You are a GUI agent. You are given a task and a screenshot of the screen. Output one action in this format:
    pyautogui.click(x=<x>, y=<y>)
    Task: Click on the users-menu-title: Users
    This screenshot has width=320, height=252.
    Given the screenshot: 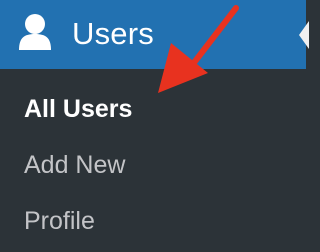 What is the action you would take?
    pyautogui.click(x=113, y=33)
    